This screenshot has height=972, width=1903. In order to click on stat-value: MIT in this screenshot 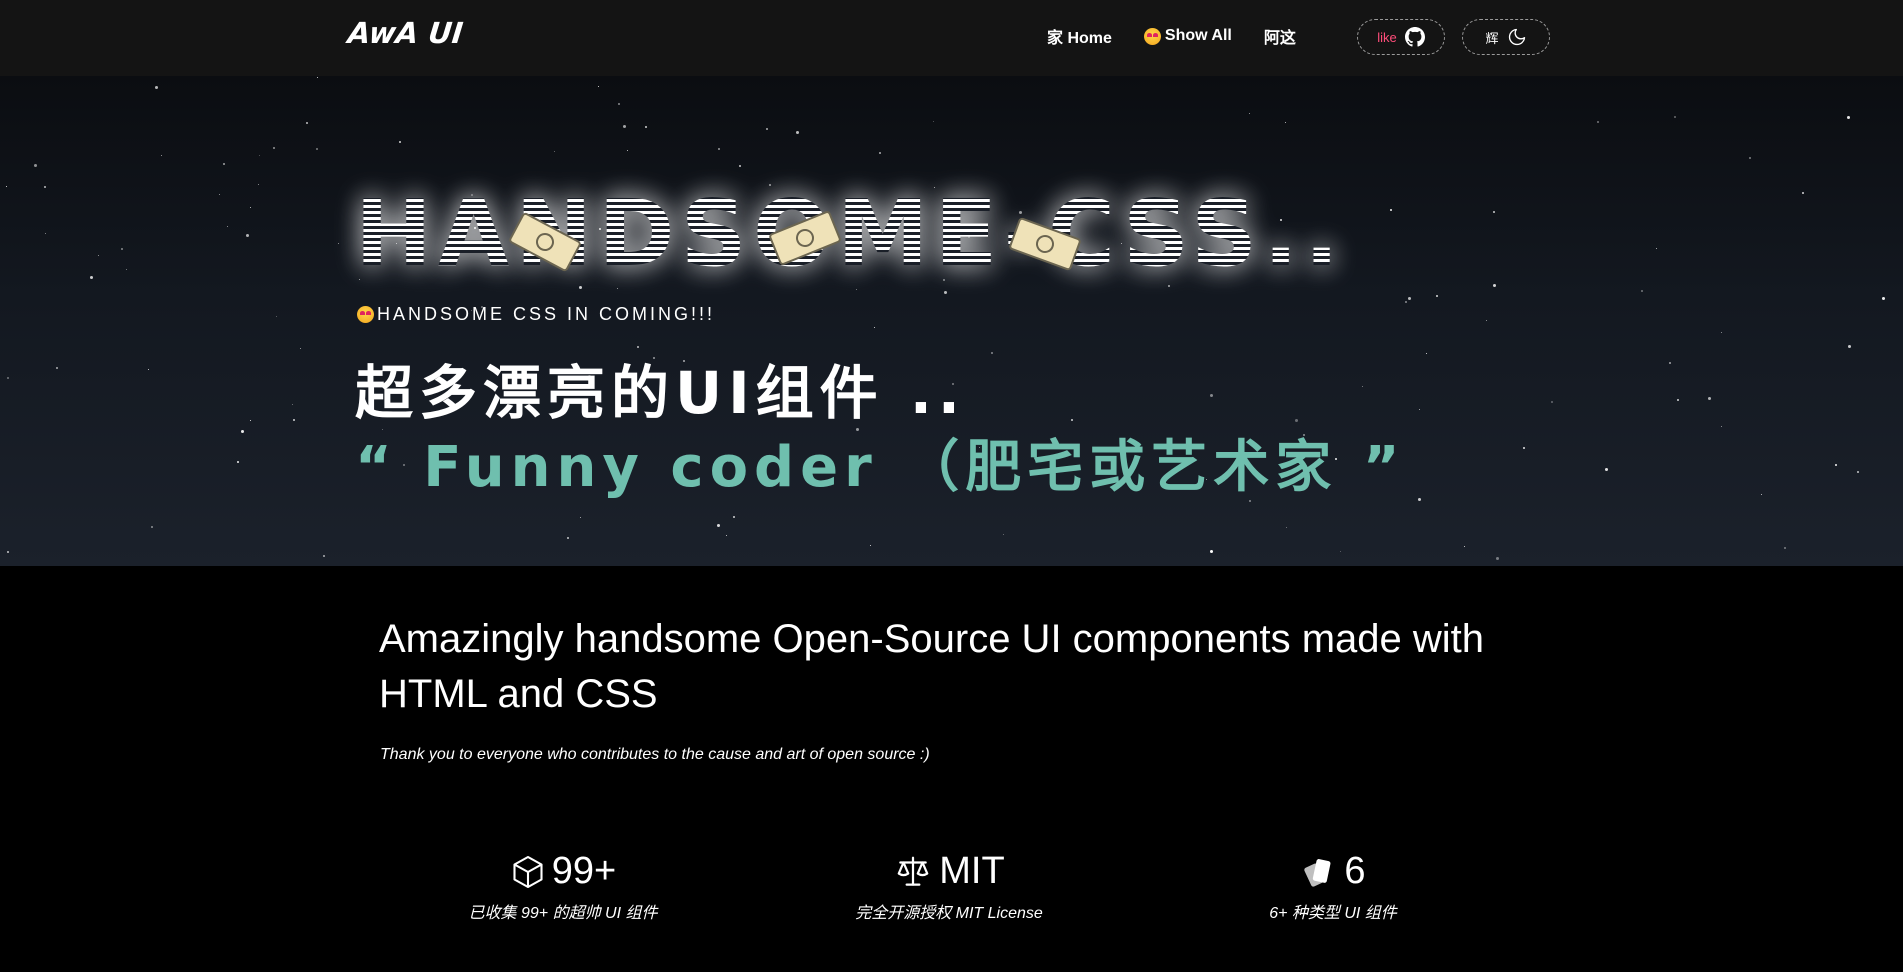, I will do `click(972, 871)`.